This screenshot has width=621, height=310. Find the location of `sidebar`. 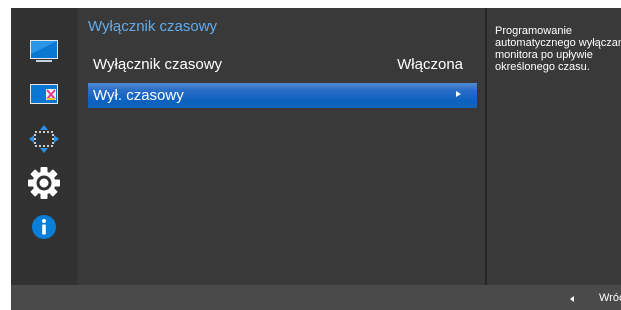

sidebar is located at coordinates (44, 146).